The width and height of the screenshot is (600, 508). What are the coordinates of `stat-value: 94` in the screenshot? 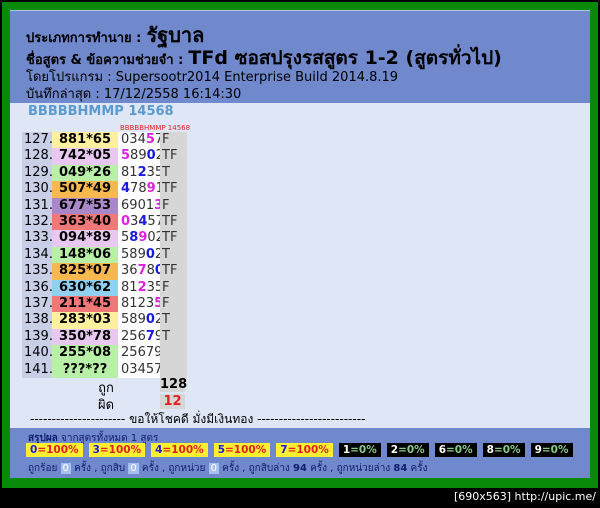 It's located at (300, 468).